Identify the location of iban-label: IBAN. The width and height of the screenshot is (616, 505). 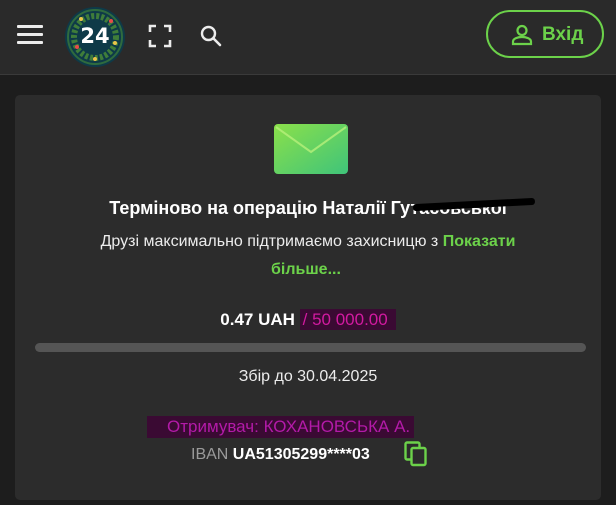
(210, 454).